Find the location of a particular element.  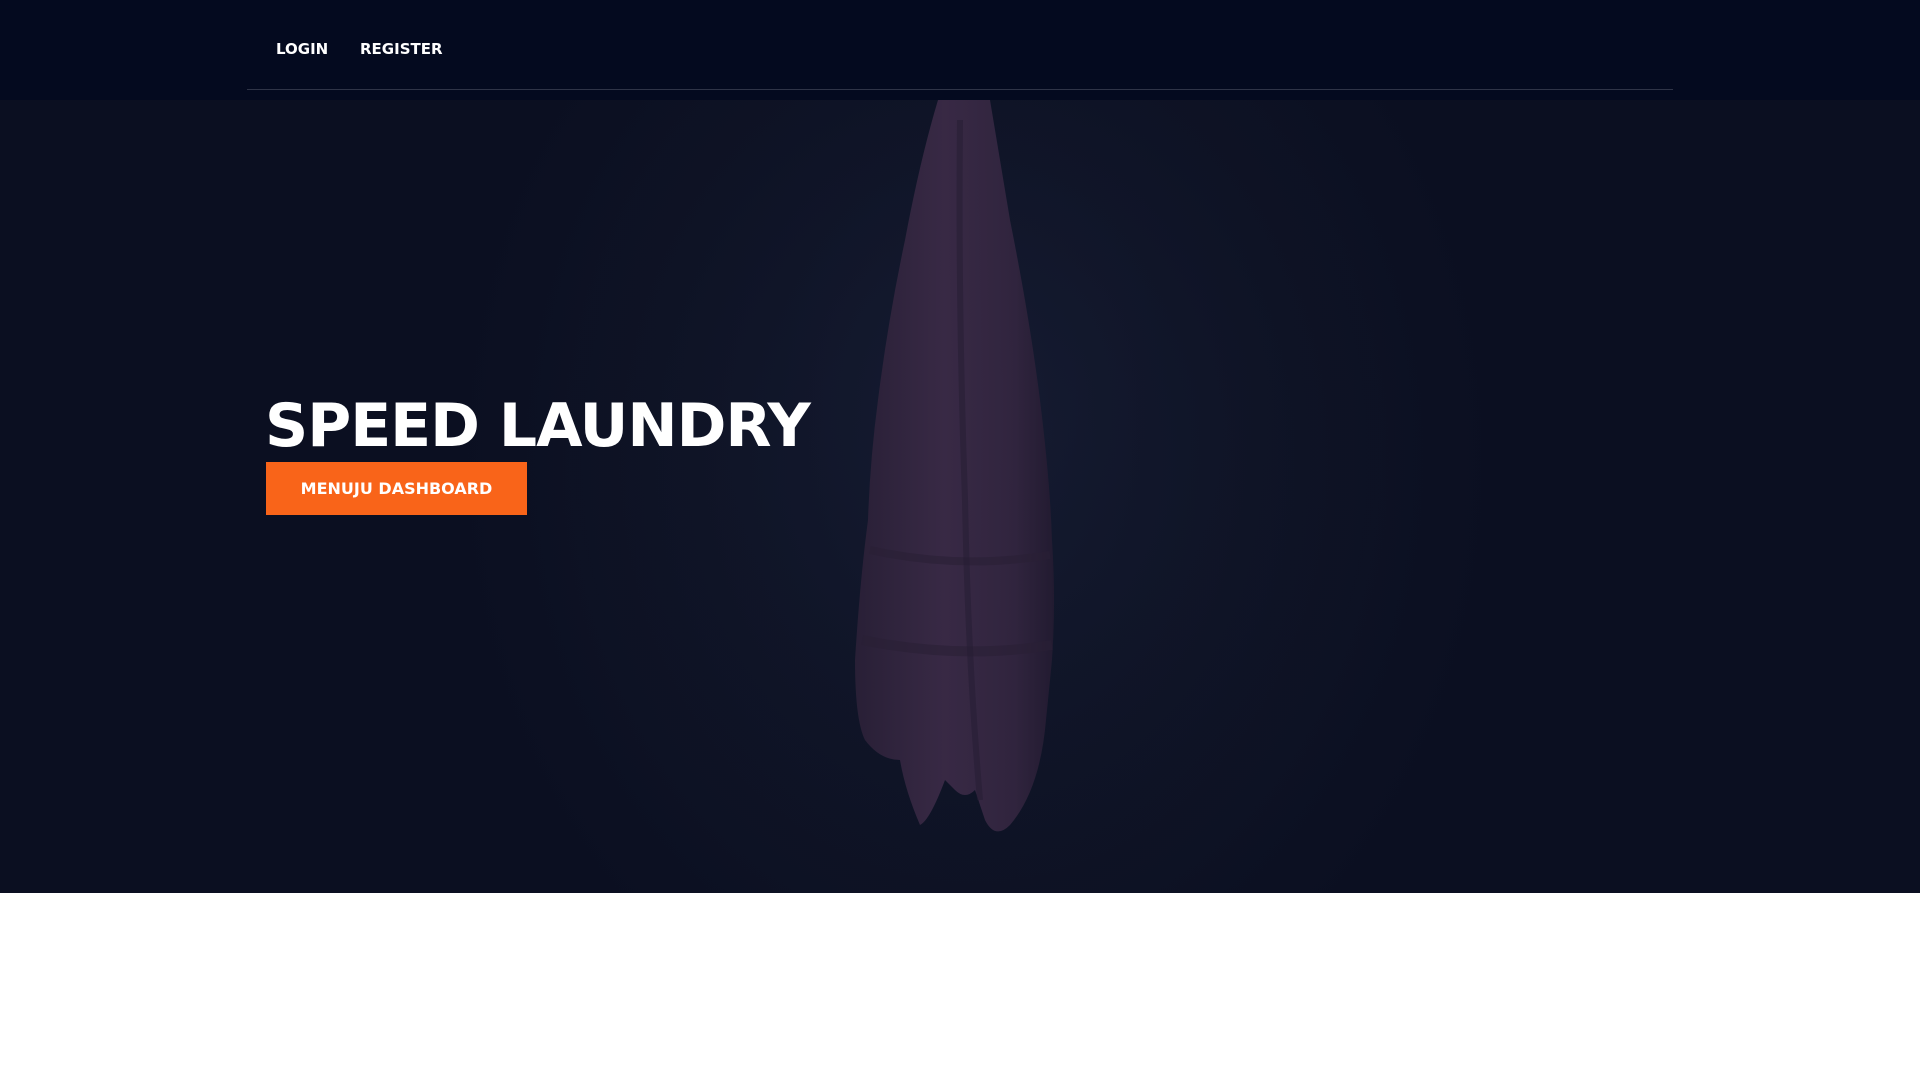

dashboard-button: MENUJU DASHBOARD is located at coordinates (396, 488).